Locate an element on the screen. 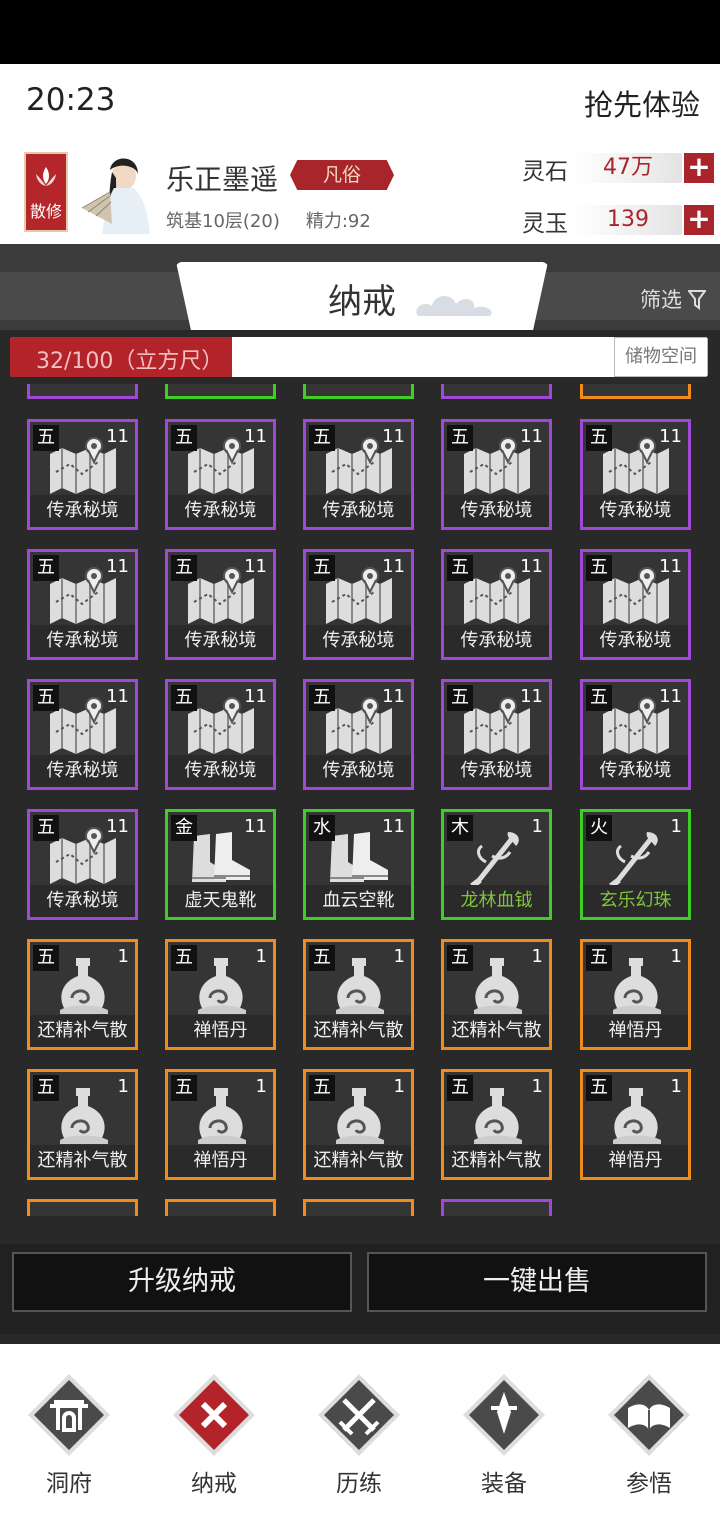  nav-label: 历练 is located at coordinates (359, 1484).